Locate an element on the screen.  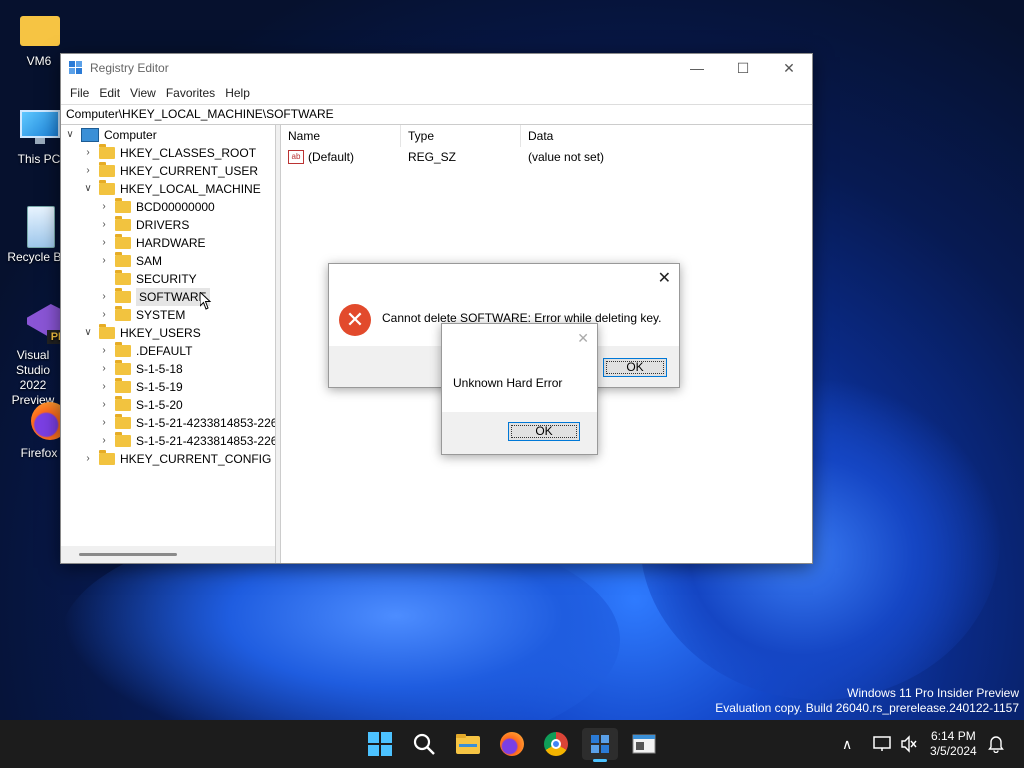
minimize-button: — is located at coordinates (697, 68).